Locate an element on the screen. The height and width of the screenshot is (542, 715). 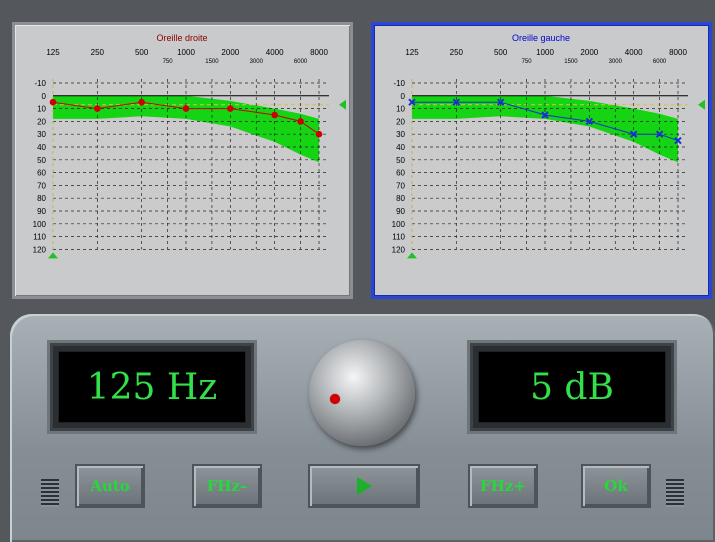
knob-indicator-dot is located at coordinates (335, 399).